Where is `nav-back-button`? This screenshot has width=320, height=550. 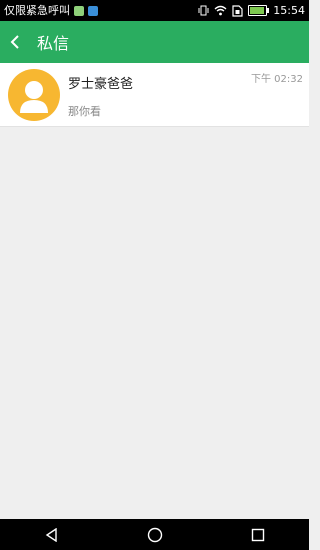 nav-back-button is located at coordinates (52, 534).